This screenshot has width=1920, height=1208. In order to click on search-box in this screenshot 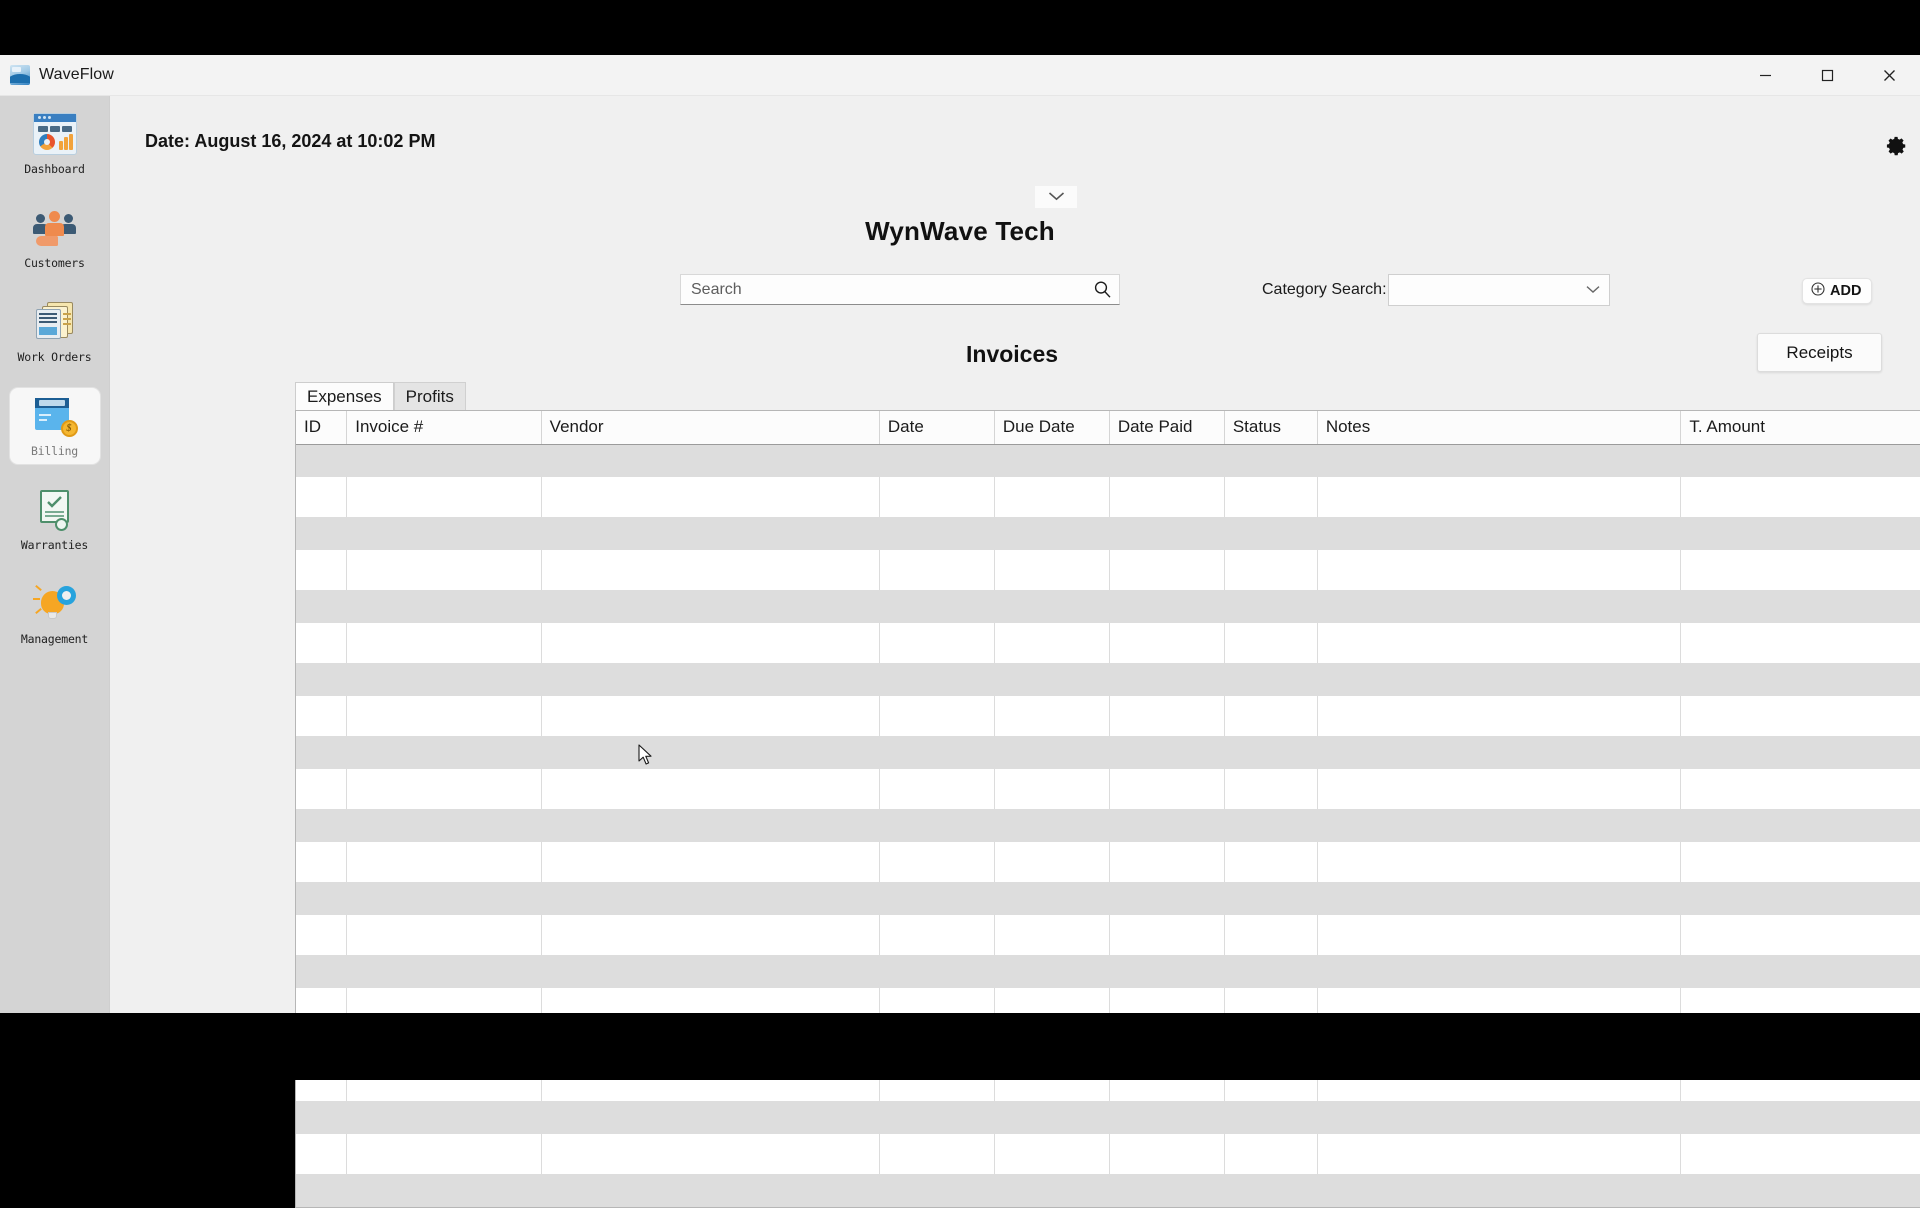, I will do `click(900, 289)`.